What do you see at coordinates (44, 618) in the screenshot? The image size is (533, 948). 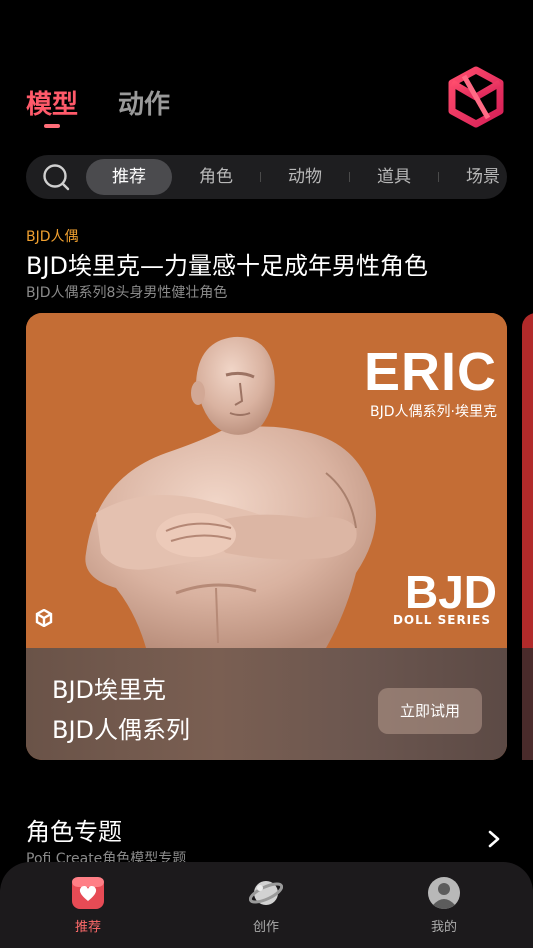 I see `watermark-logo-icon` at bounding box center [44, 618].